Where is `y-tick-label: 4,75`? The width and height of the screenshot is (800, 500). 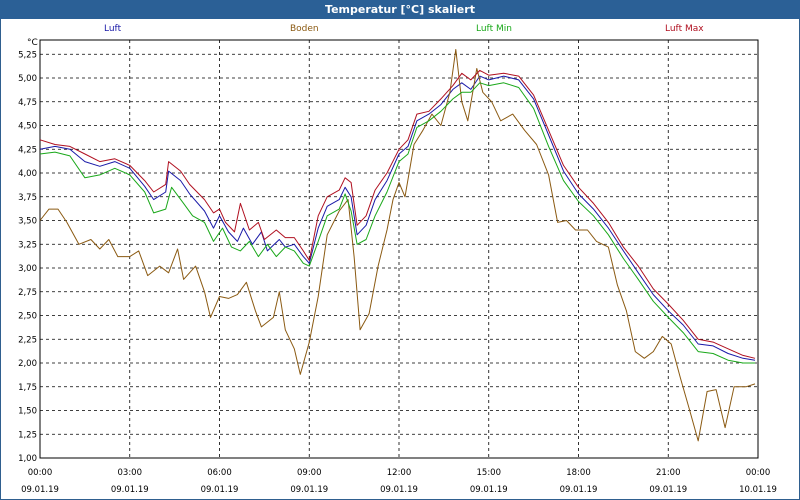 y-tick-label: 4,75 is located at coordinates (27, 103).